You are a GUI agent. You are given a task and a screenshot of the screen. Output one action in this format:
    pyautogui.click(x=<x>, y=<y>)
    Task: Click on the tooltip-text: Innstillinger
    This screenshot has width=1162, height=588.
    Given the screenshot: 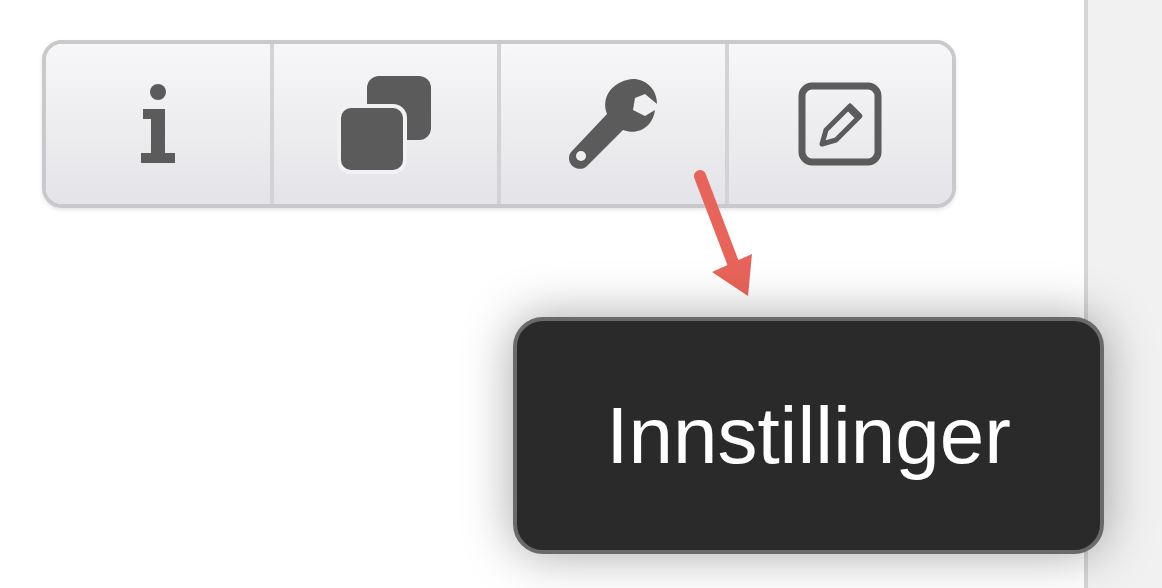 What is the action you would take?
    pyautogui.click(x=808, y=435)
    